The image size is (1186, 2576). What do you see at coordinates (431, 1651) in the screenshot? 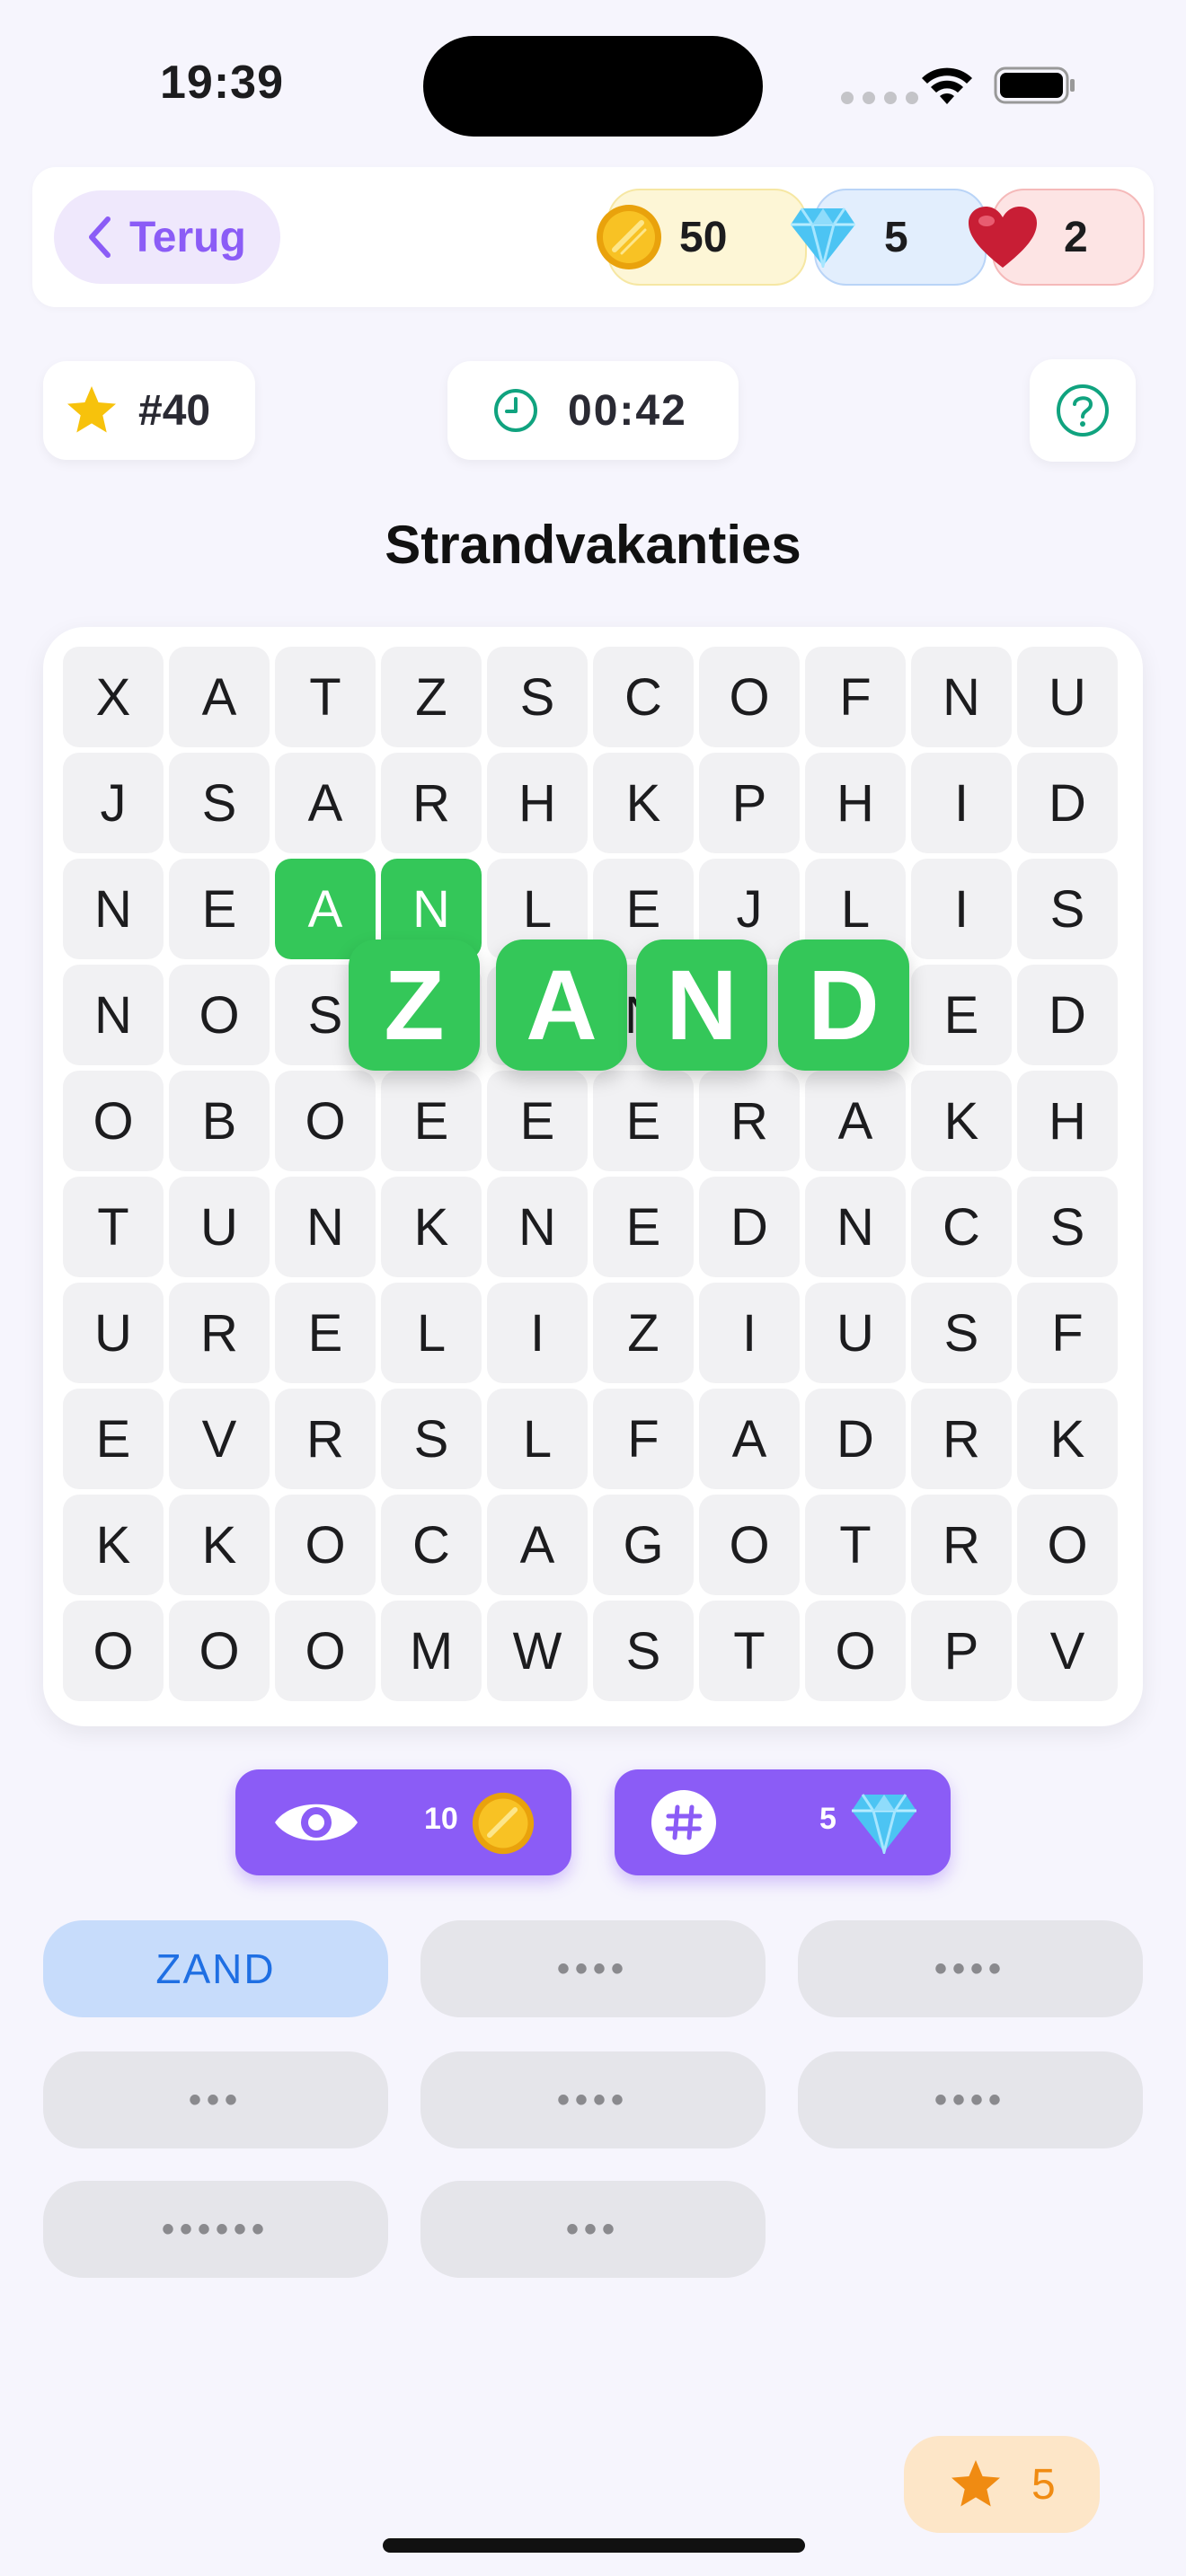
I see `grid-cell: M` at bounding box center [431, 1651].